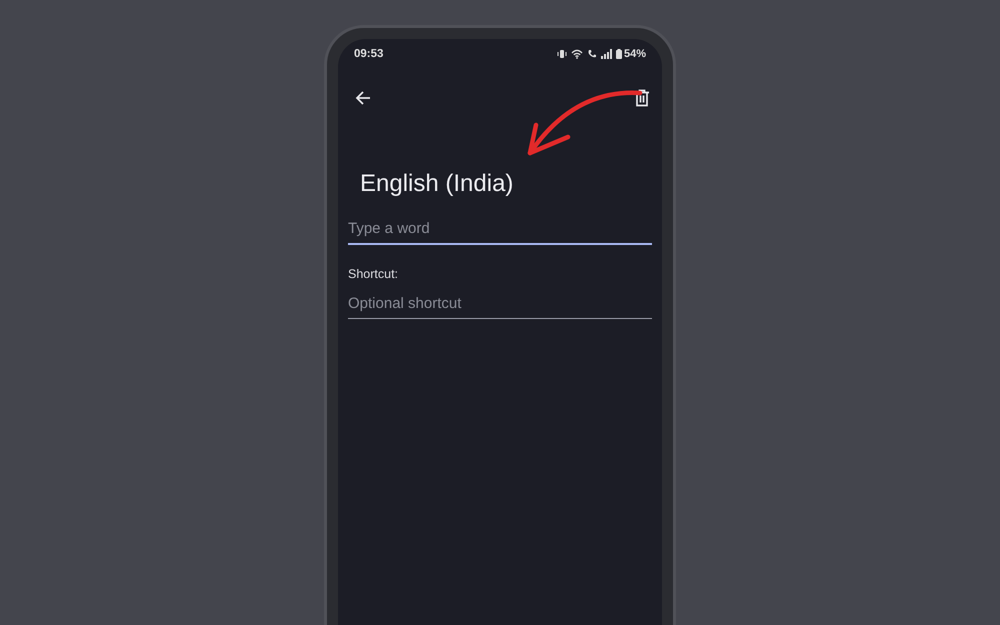 The height and width of the screenshot is (625, 1000). What do you see at coordinates (591, 54) in the screenshot?
I see `call-icon` at bounding box center [591, 54].